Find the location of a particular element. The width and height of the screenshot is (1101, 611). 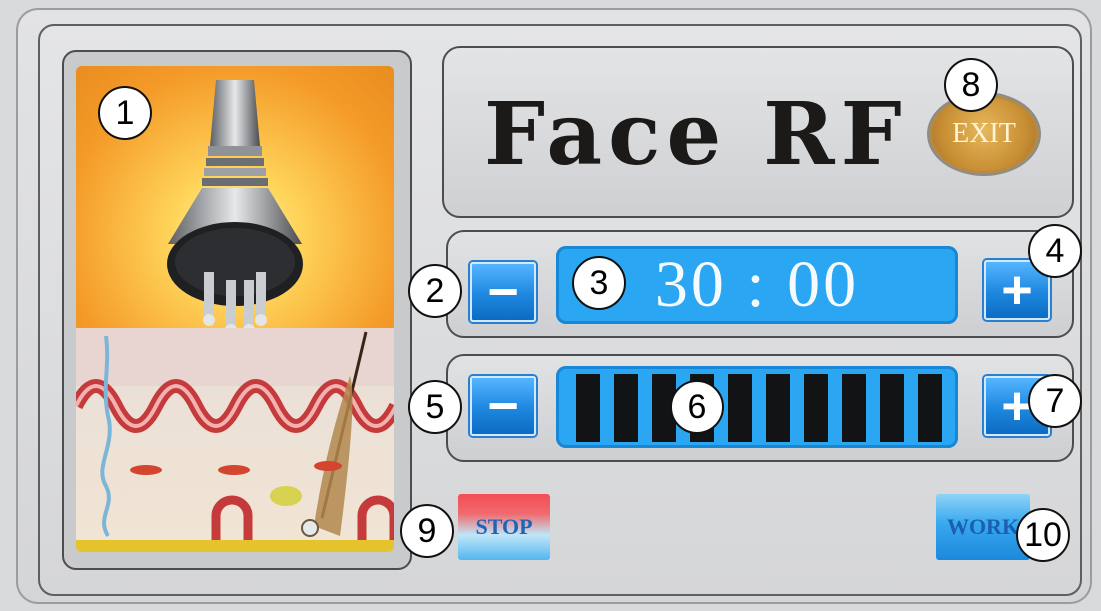

intensity-level-bars is located at coordinates (759, 408).